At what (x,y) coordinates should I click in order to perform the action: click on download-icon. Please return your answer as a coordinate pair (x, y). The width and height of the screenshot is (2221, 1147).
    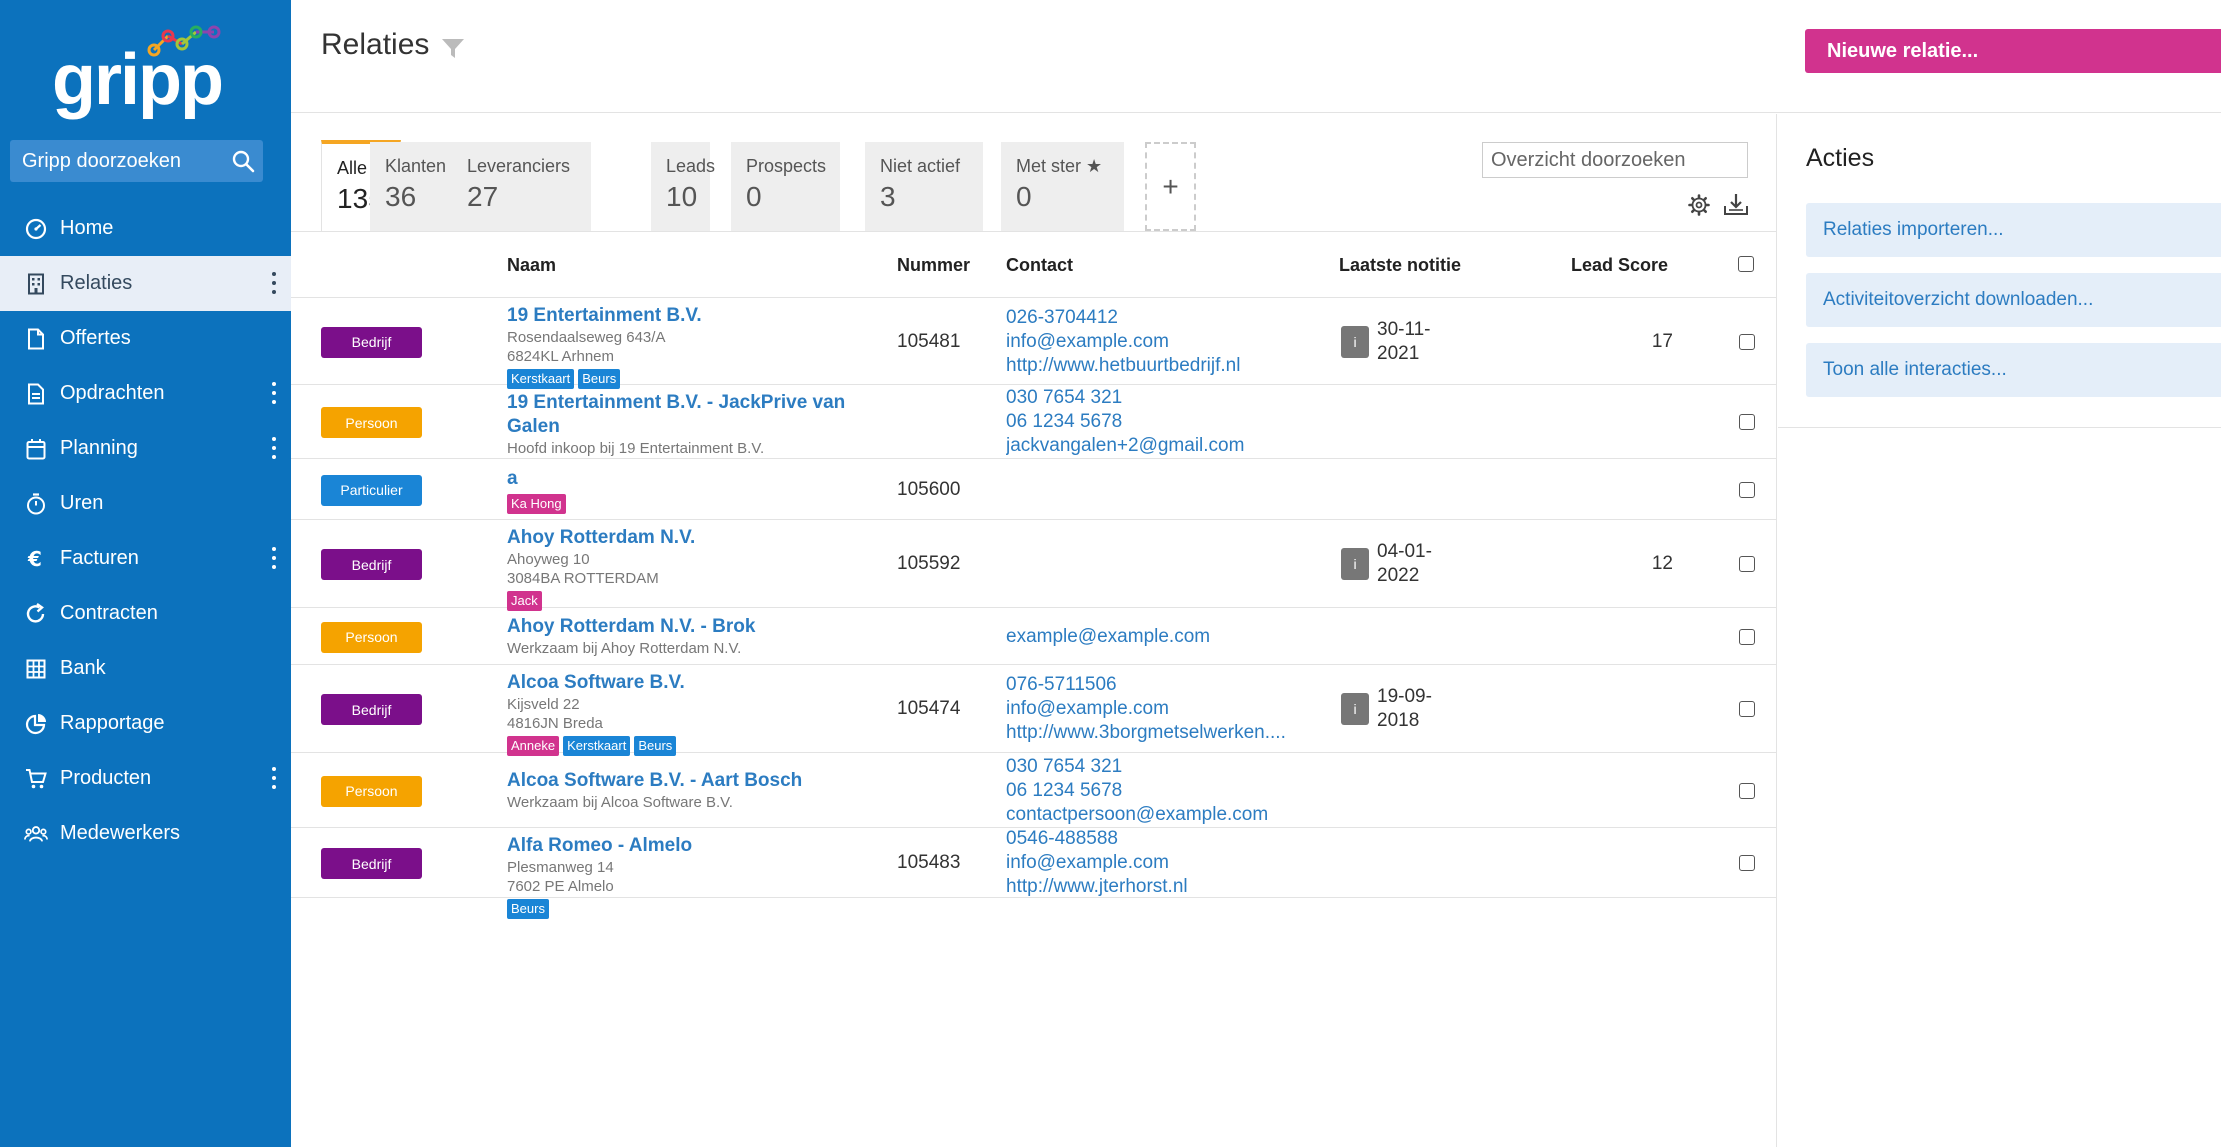
    Looking at the image, I should click on (1736, 206).